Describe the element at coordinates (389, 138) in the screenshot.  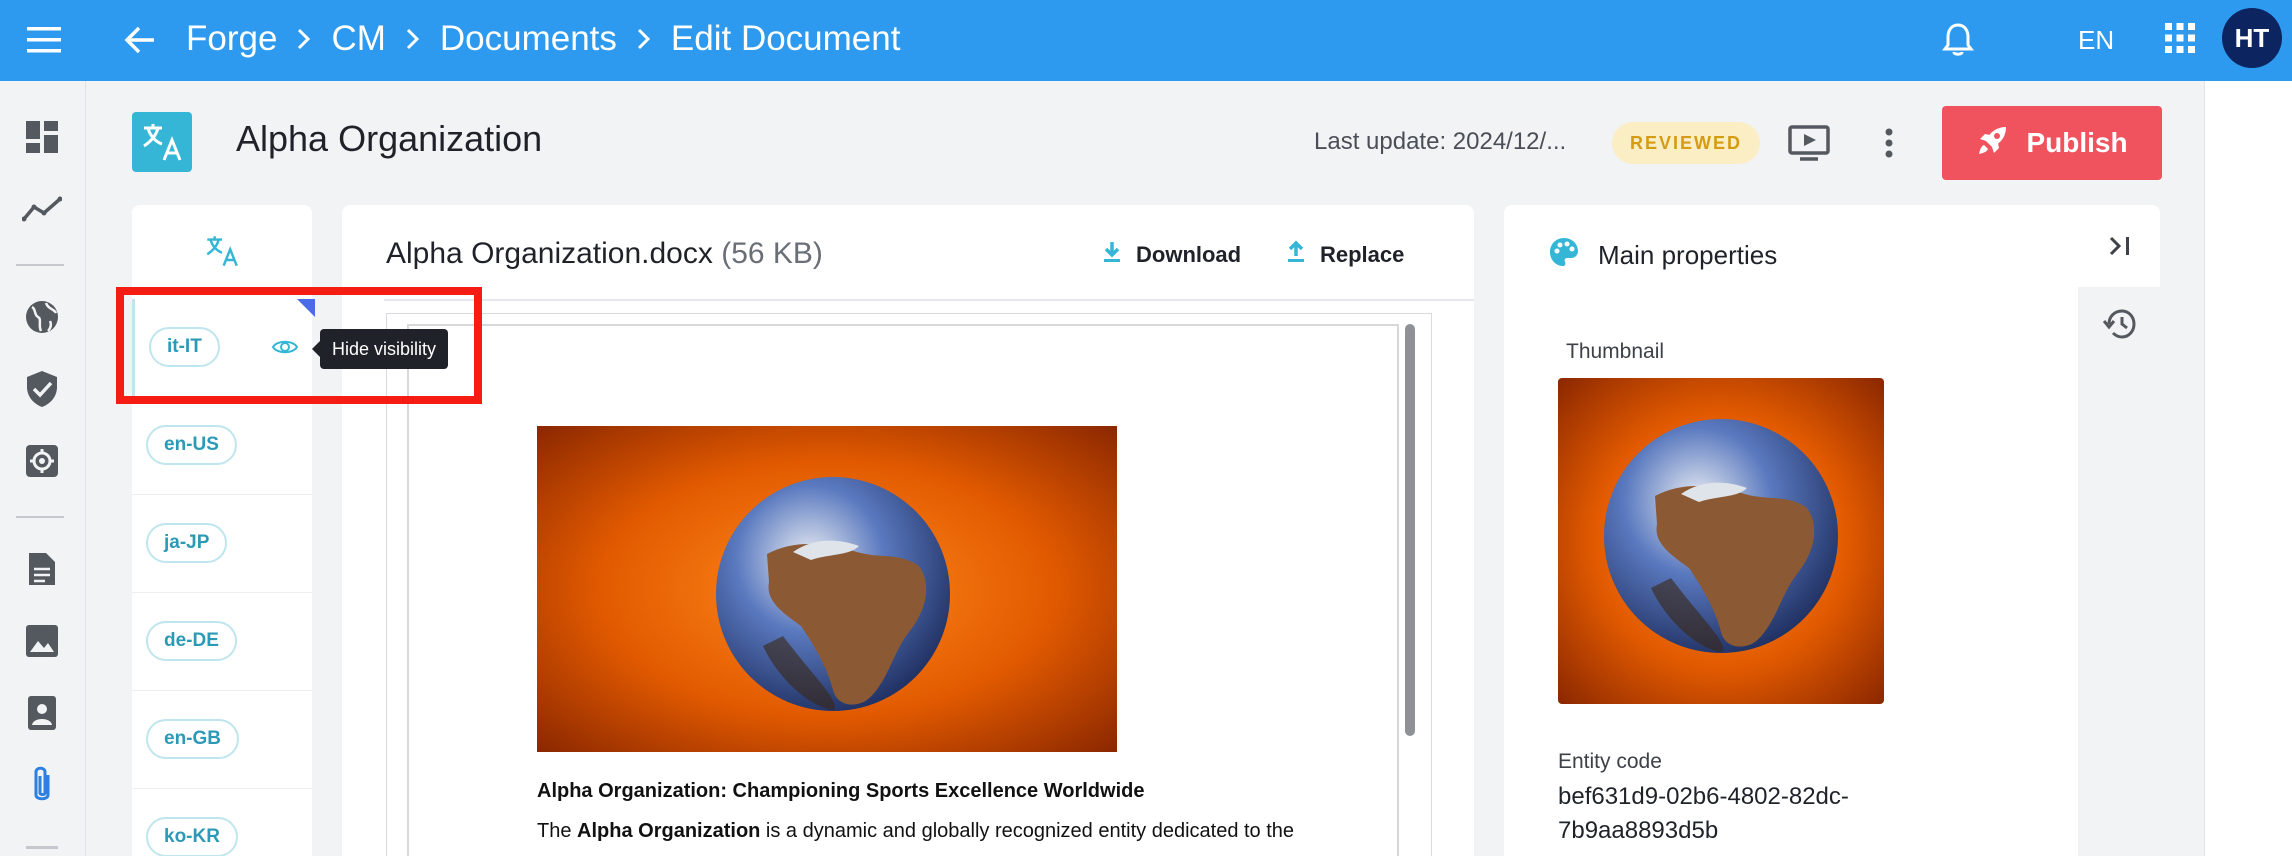
I see `page-title: Alpha Organization` at that location.